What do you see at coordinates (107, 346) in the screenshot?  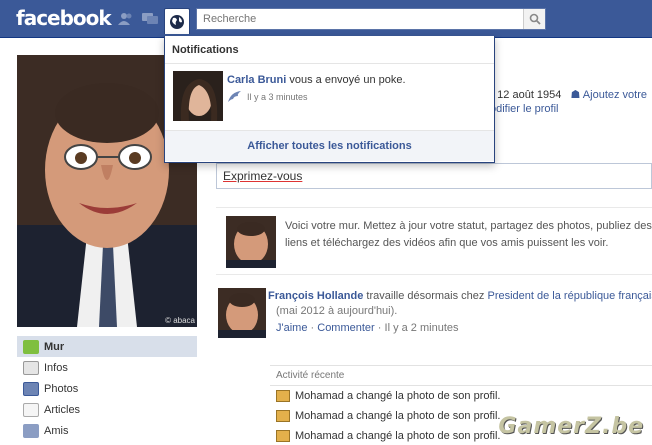 I see `nav-item-wall: Mur` at bounding box center [107, 346].